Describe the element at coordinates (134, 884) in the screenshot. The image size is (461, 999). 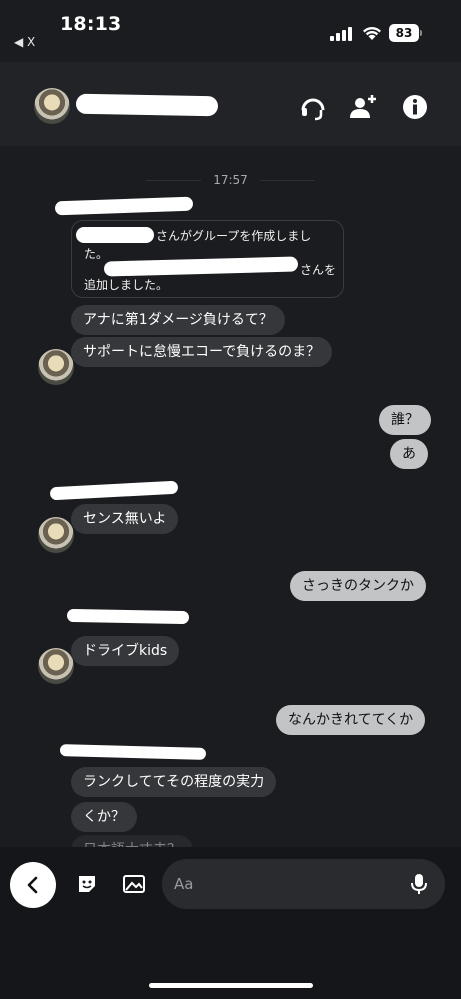
I see `image-icon` at that location.